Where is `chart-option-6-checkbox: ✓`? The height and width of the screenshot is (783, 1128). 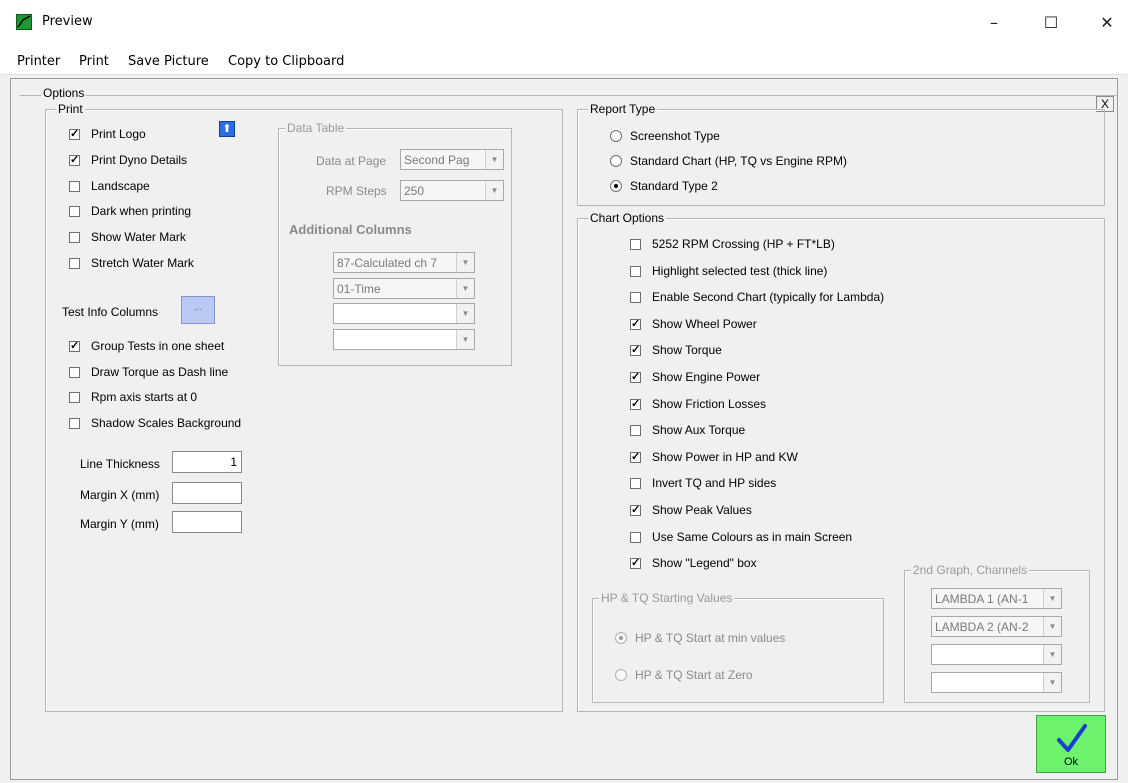
chart-option-6-checkbox: ✓ is located at coordinates (635, 404).